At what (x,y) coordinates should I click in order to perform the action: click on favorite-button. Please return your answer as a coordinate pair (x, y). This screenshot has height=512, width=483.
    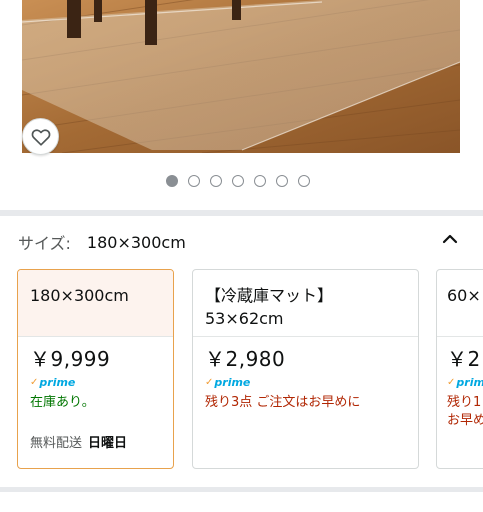
    Looking at the image, I should click on (40, 136).